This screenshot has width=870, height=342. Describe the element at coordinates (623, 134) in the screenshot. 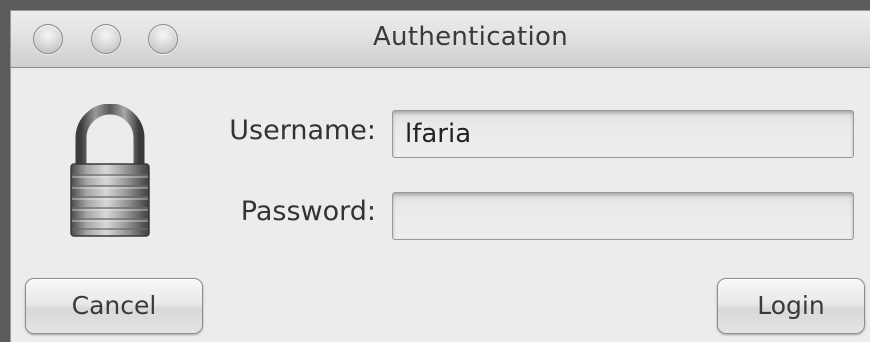

I see `username-field` at that location.